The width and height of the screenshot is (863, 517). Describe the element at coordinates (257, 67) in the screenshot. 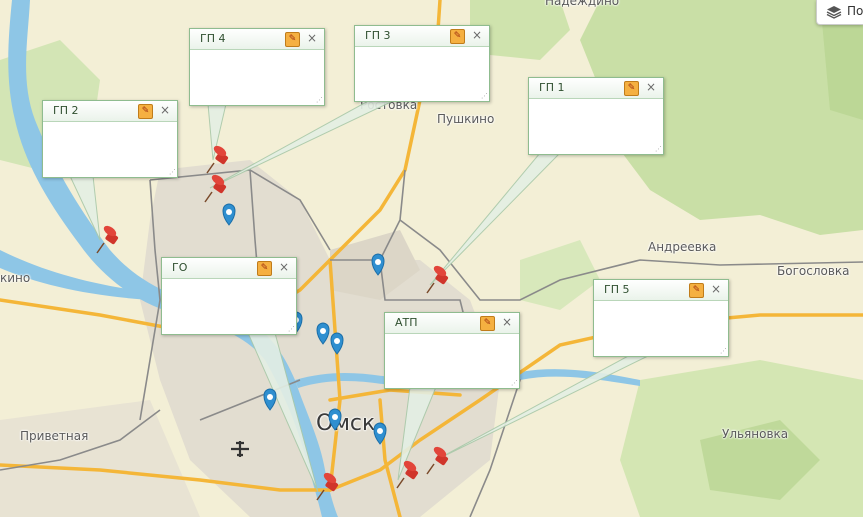

I see `callout-gp4: ГП 4 ✎ × ⋰` at that location.